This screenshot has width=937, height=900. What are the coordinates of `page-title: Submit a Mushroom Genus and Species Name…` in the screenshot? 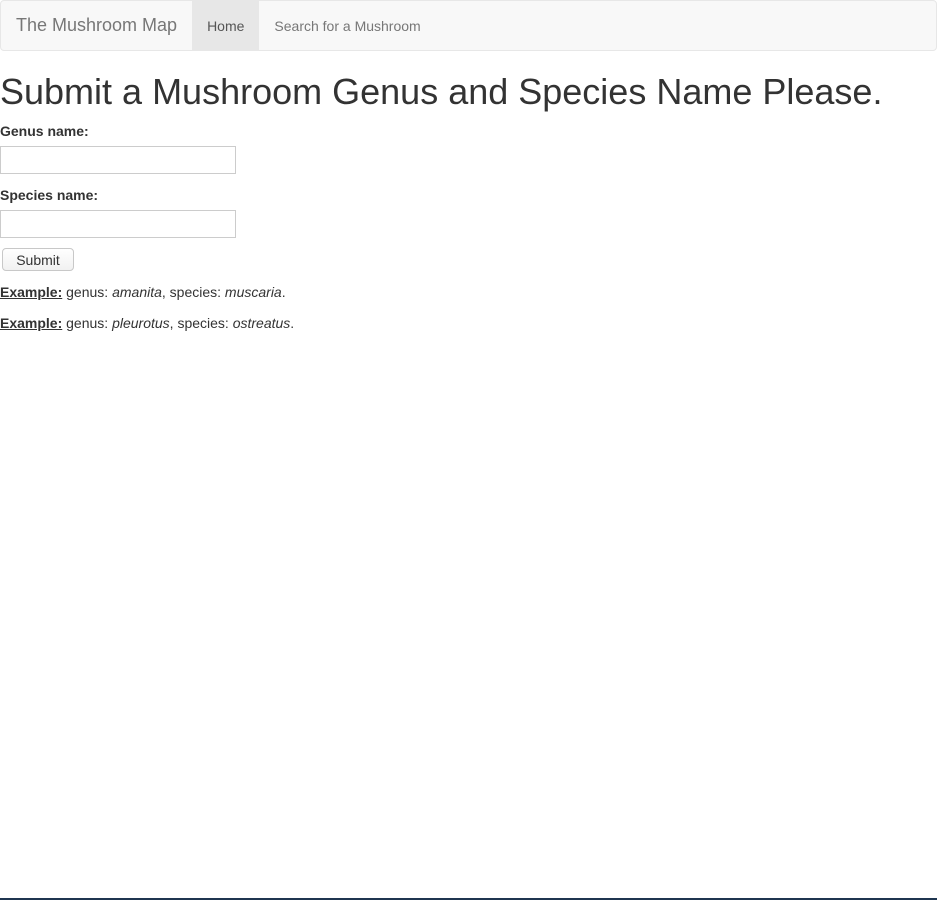 It's located at (441, 91).